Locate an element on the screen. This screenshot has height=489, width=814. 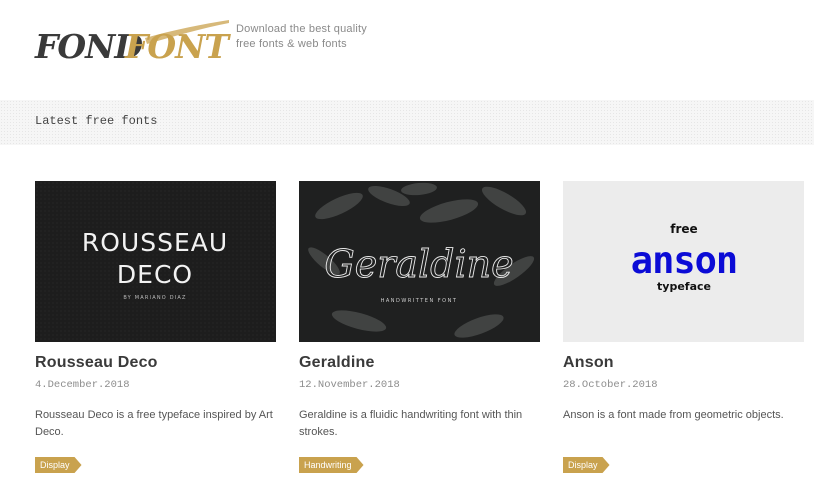
font-preview-image: free anson typeface is located at coordinates (683, 261).